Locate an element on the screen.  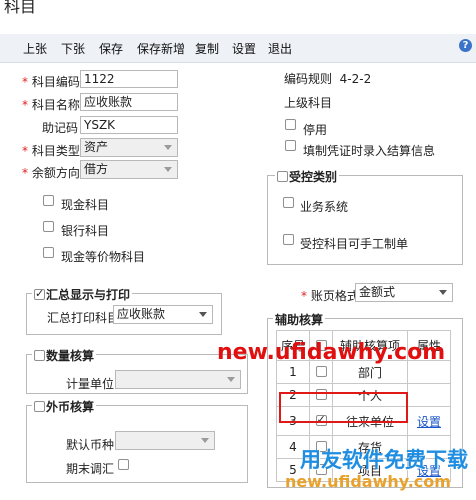
balance-direction-label: * 余额方向 is located at coordinates (51, 173).